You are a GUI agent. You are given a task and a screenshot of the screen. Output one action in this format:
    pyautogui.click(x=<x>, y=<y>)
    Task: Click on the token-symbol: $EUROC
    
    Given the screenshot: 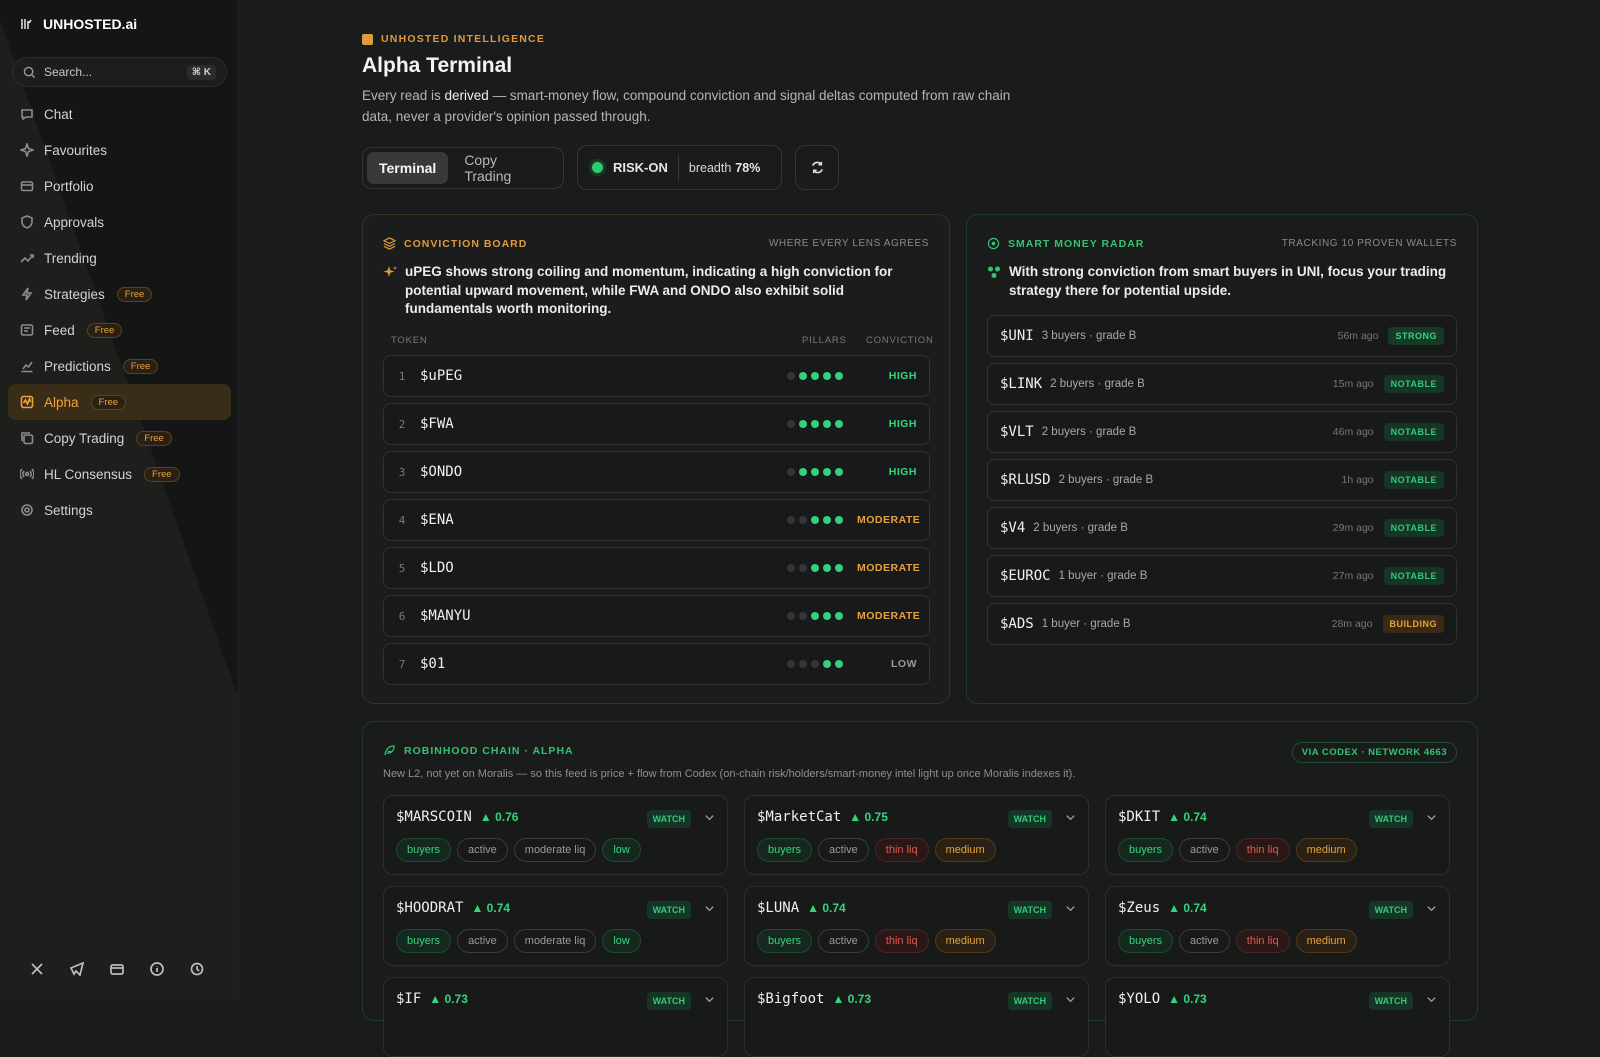 What is the action you would take?
    pyautogui.click(x=1025, y=576)
    